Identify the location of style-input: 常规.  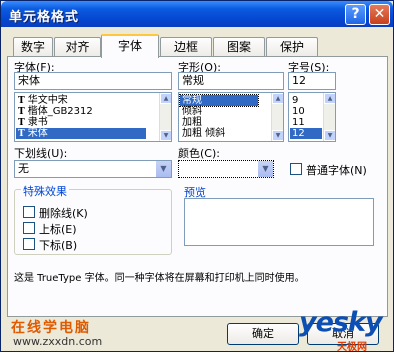
(231, 81).